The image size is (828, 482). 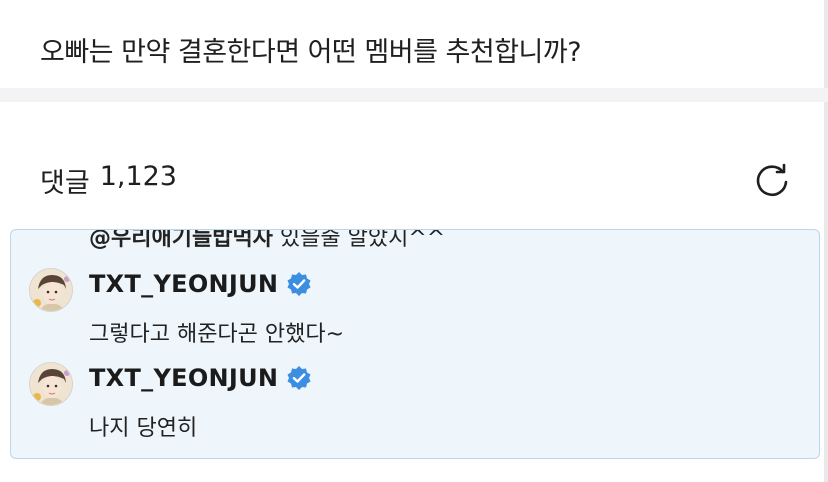 I want to click on scroll-edge, so click(x=826, y=241).